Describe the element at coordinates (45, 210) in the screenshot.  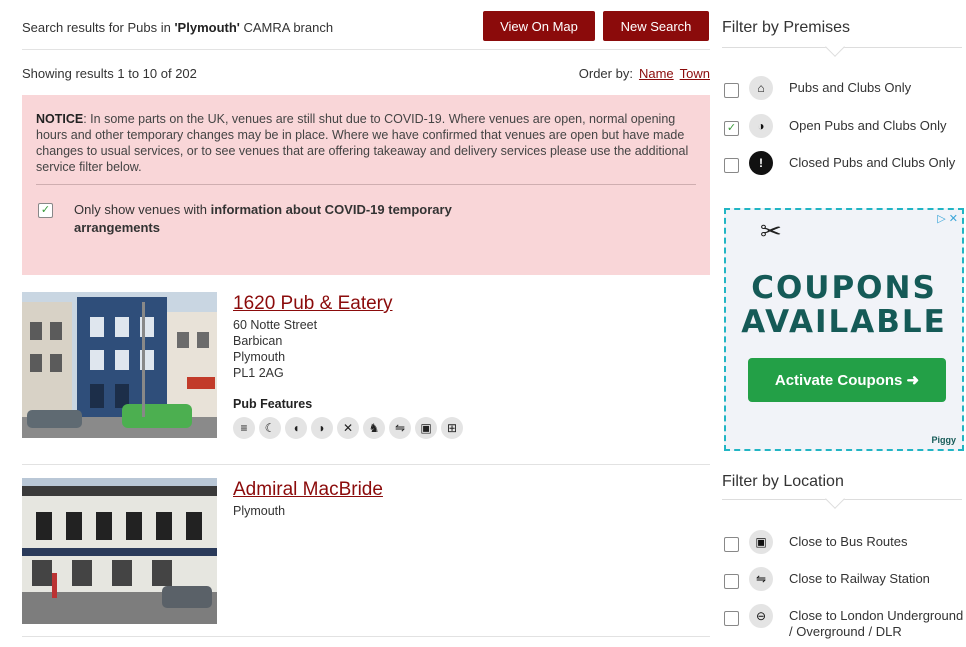
I see `covid-checkbox: ✓` at that location.